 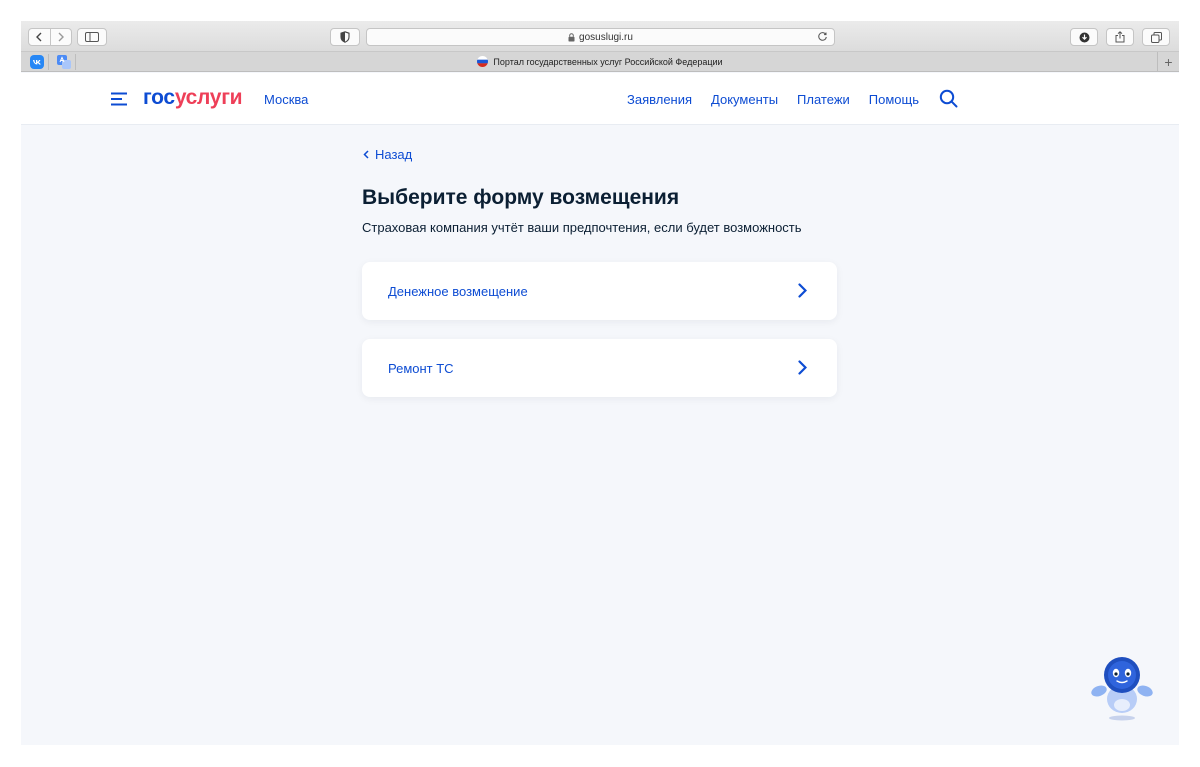 I want to click on sidebar-icon, so click(x=92, y=37).